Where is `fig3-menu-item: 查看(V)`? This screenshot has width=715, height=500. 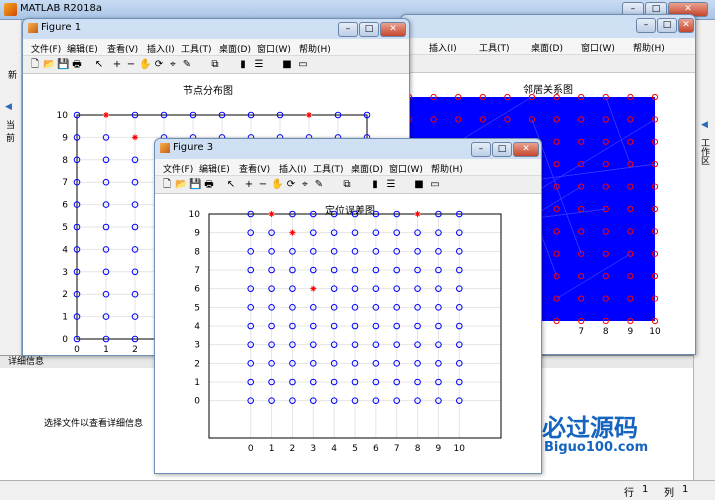
fig3-menu-item: 查看(V) is located at coordinates (254, 168).